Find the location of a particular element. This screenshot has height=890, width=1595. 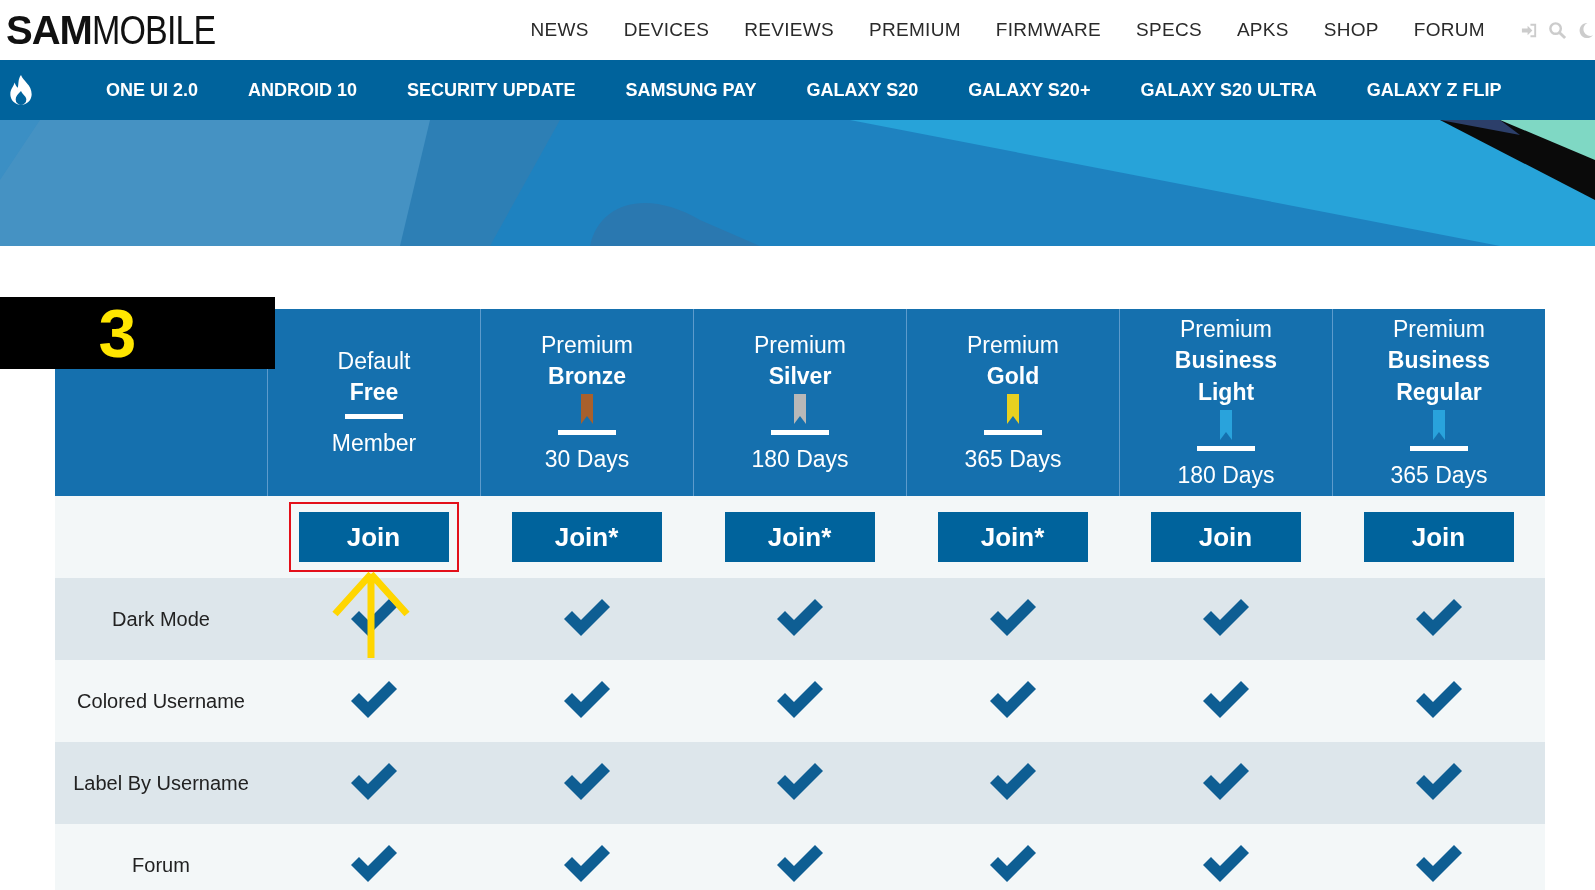

topic-link: ANDROID 10 is located at coordinates (303, 90).